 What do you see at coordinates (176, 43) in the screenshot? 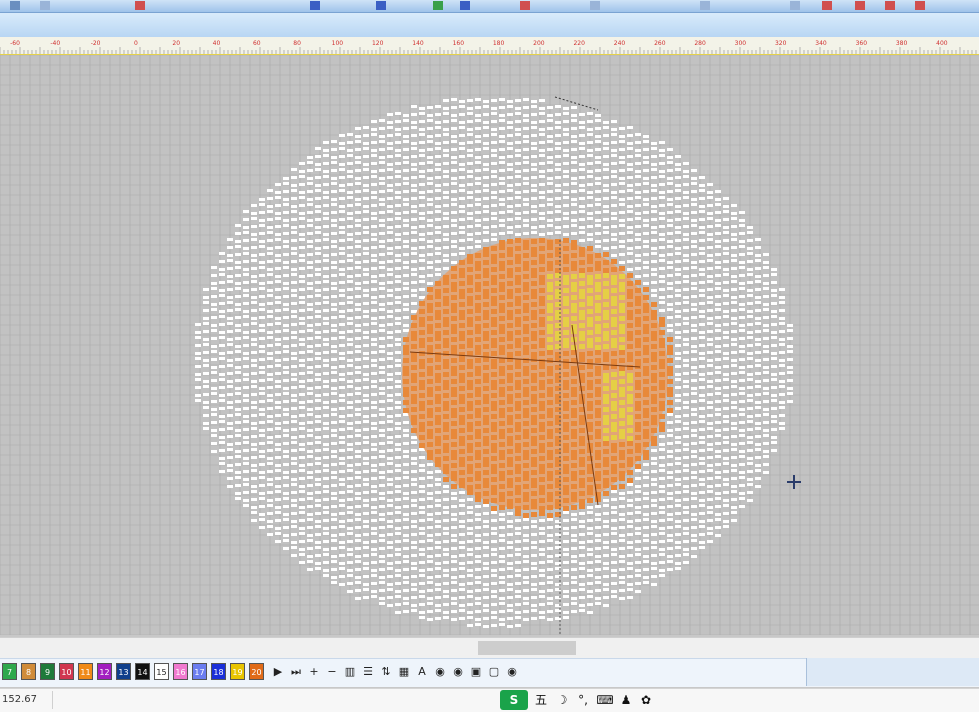
I see `ruler-label: 20` at bounding box center [176, 43].